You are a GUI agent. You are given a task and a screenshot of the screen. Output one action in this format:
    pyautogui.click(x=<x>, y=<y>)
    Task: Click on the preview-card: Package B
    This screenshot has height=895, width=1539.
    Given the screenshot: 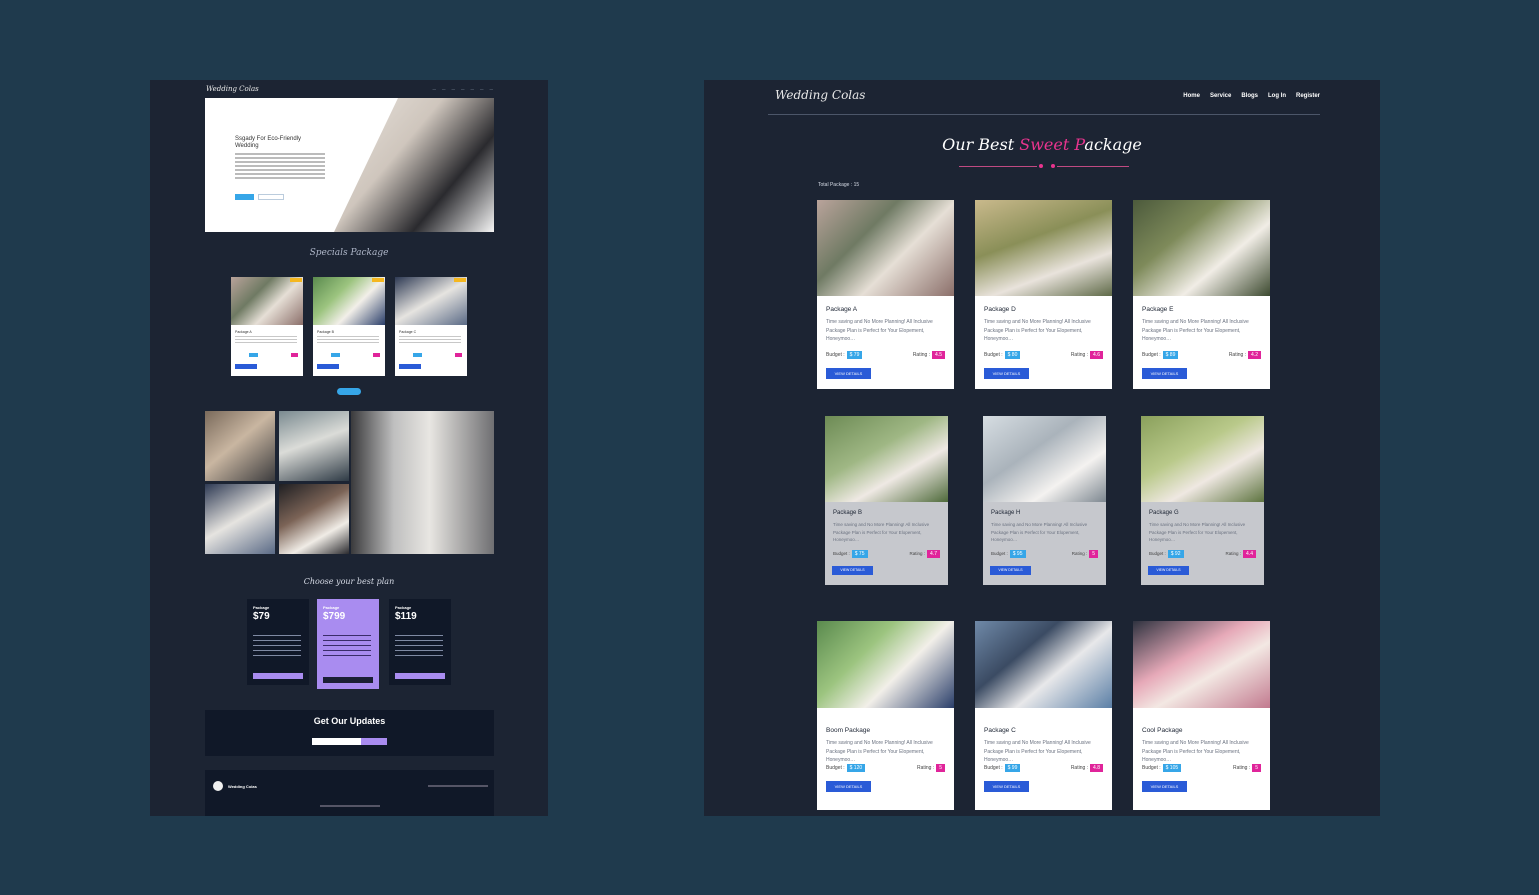 What is the action you would take?
    pyautogui.click(x=349, y=326)
    